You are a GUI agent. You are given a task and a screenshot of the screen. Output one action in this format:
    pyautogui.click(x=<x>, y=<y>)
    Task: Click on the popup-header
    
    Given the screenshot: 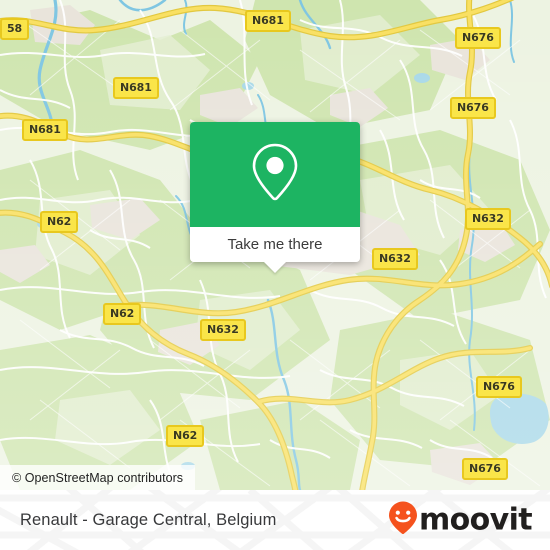 What is the action you would take?
    pyautogui.click(x=275, y=174)
    